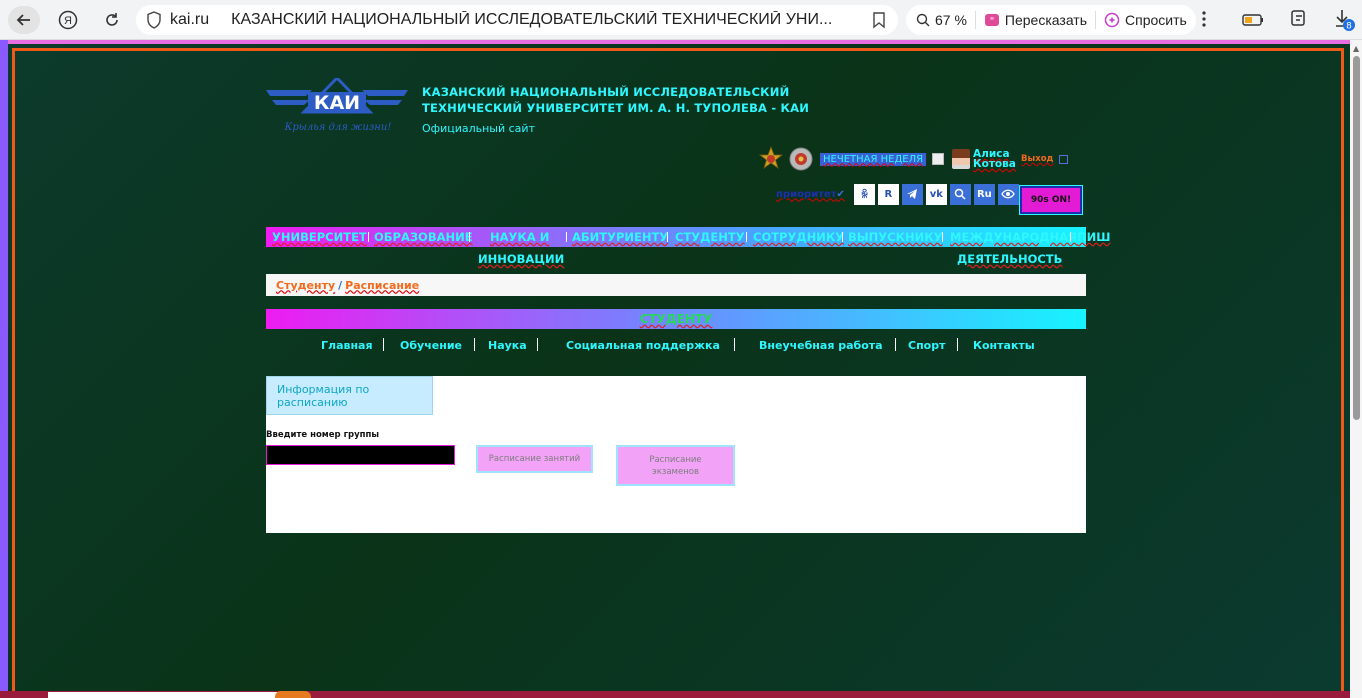  What do you see at coordinates (801, 159) in the screenshot?
I see `order-emblem-icon` at bounding box center [801, 159].